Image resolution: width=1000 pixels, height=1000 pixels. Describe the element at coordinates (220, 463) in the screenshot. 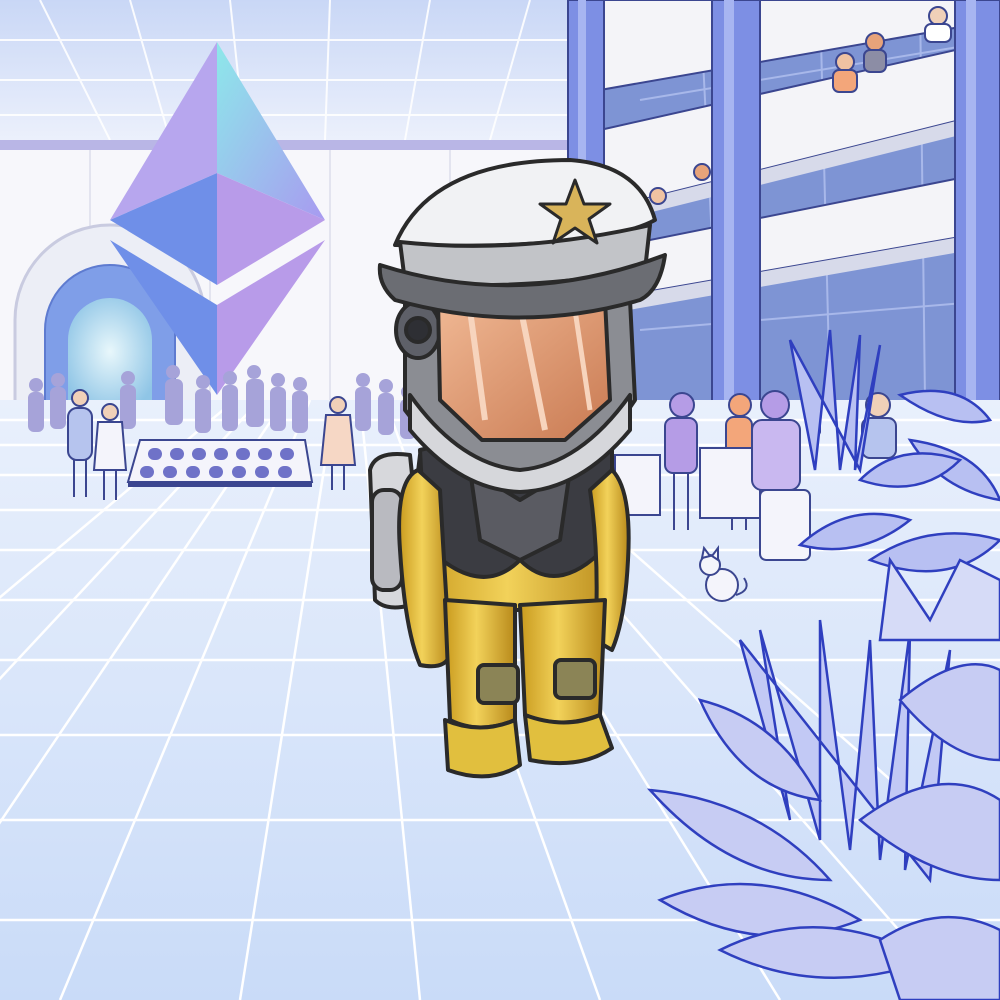

I see `pedestal` at that location.